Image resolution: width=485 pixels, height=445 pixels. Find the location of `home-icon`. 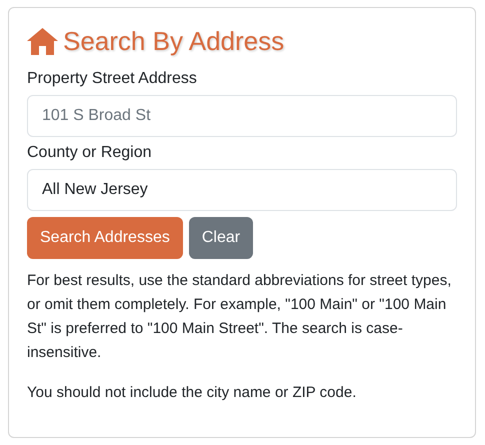

home-icon is located at coordinates (42, 41).